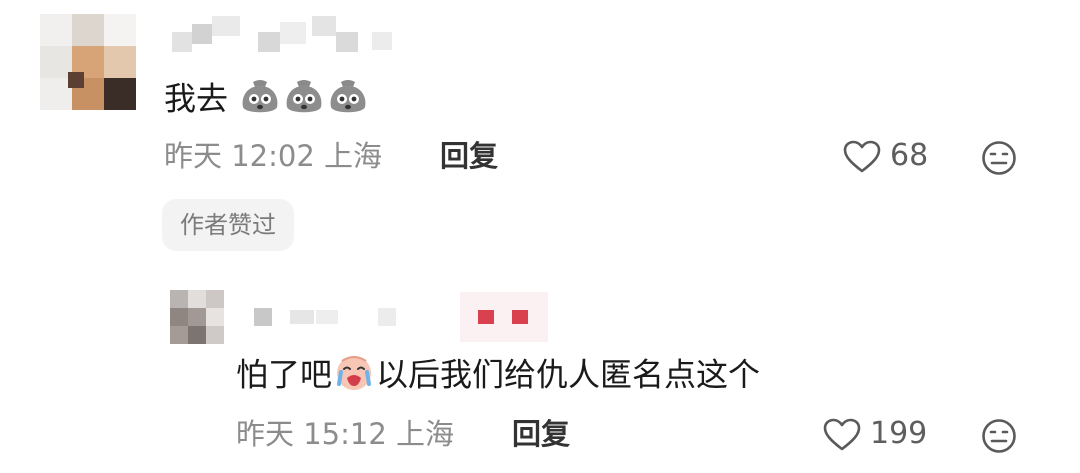 The width and height of the screenshot is (1080, 473). Describe the element at coordinates (284, 374) in the screenshot. I see `comment-text-before: 怕了吧` at that location.